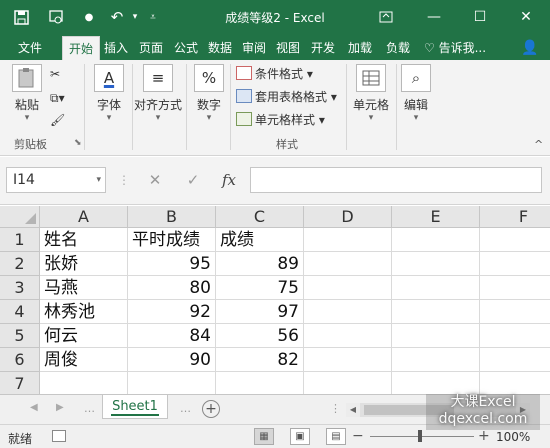  Describe the element at coordinates (109, 93) in the screenshot. I see `font-button: A 字体 ▾` at that location.